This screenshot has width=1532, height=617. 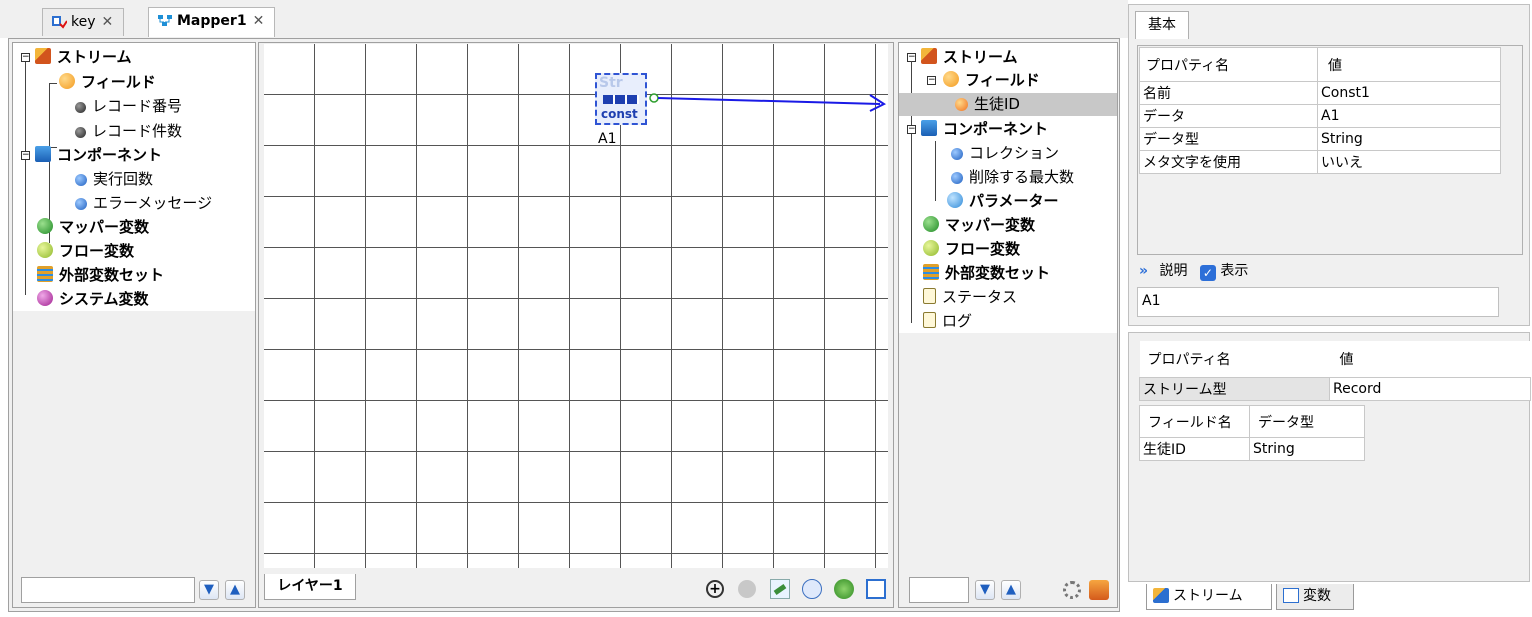 I want to click on field-table: フィールド名 データ型 生徒ID String, so click(x=1252, y=433).